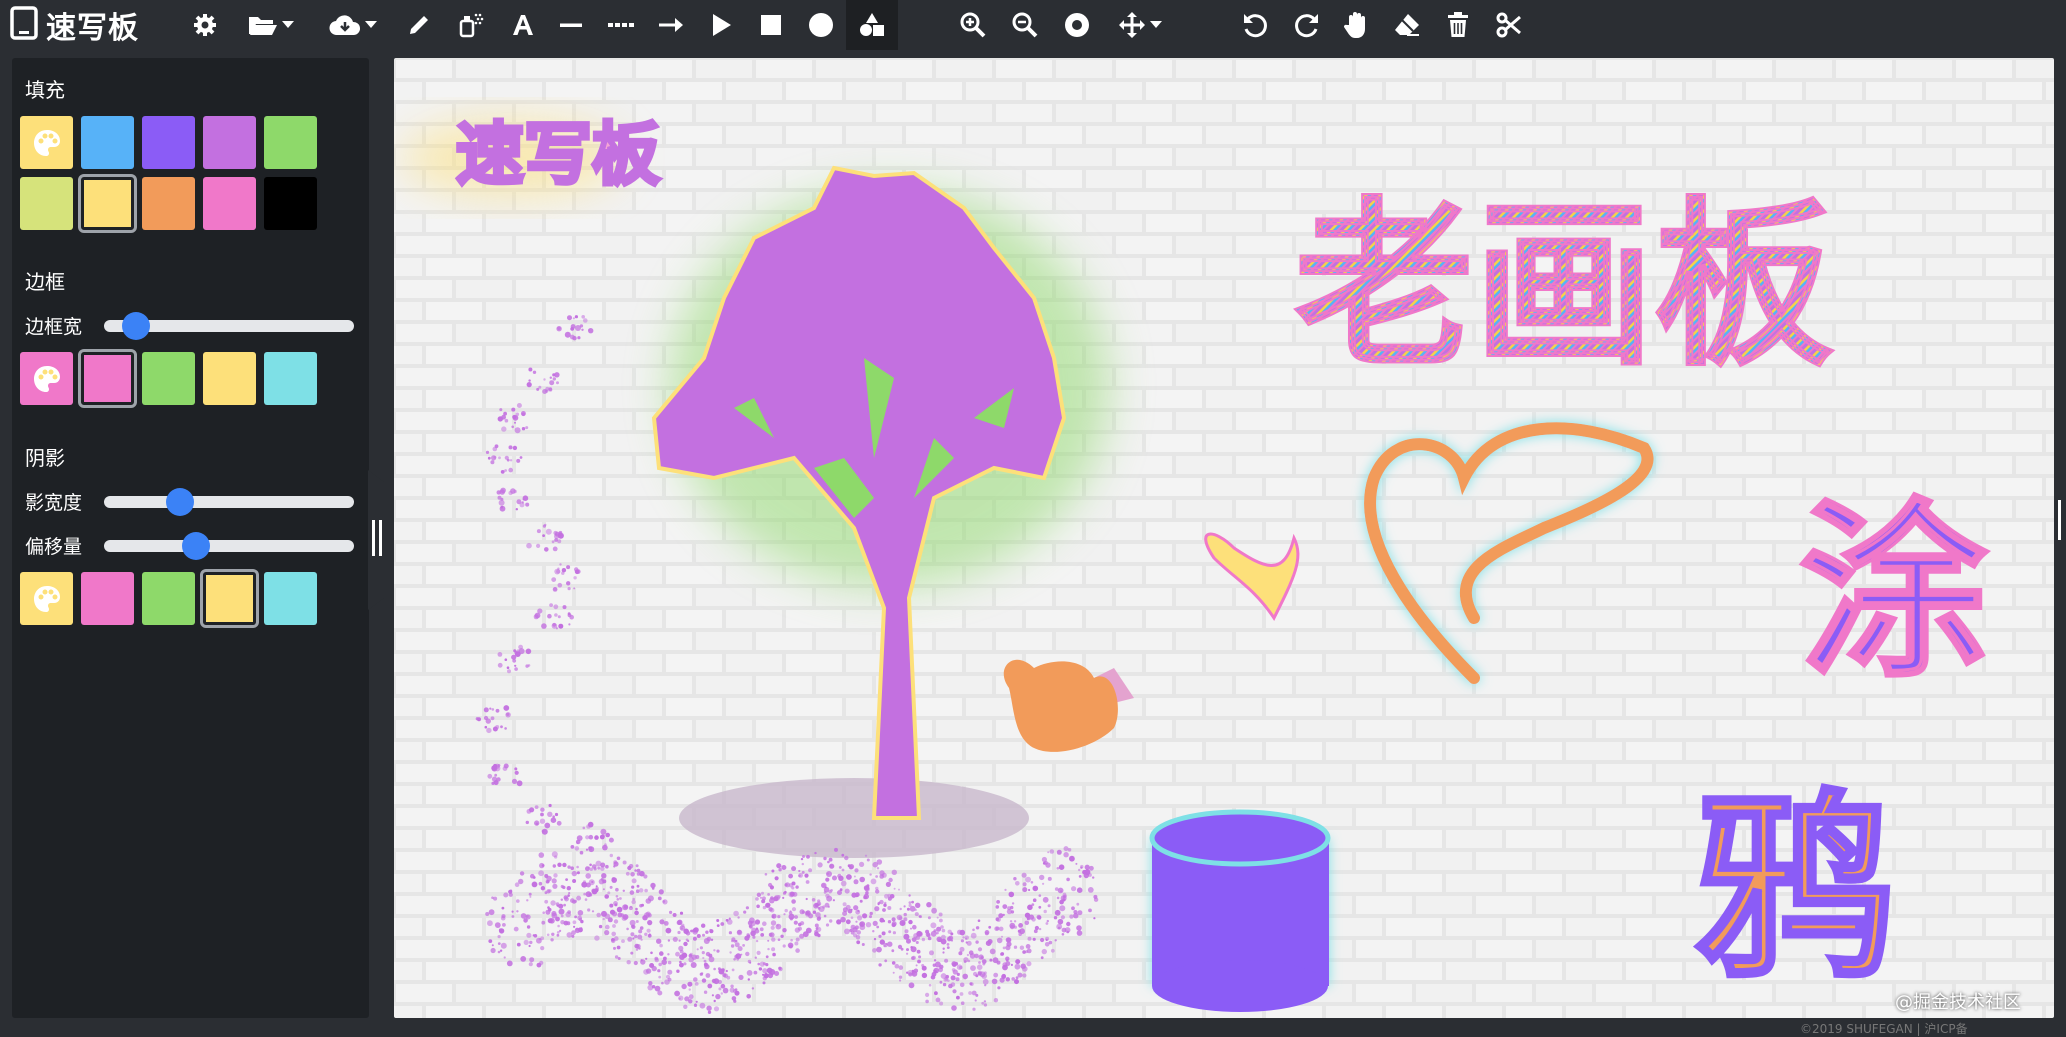  Describe the element at coordinates (382, 540) in the screenshot. I see `panel-collapse-handle` at that location.